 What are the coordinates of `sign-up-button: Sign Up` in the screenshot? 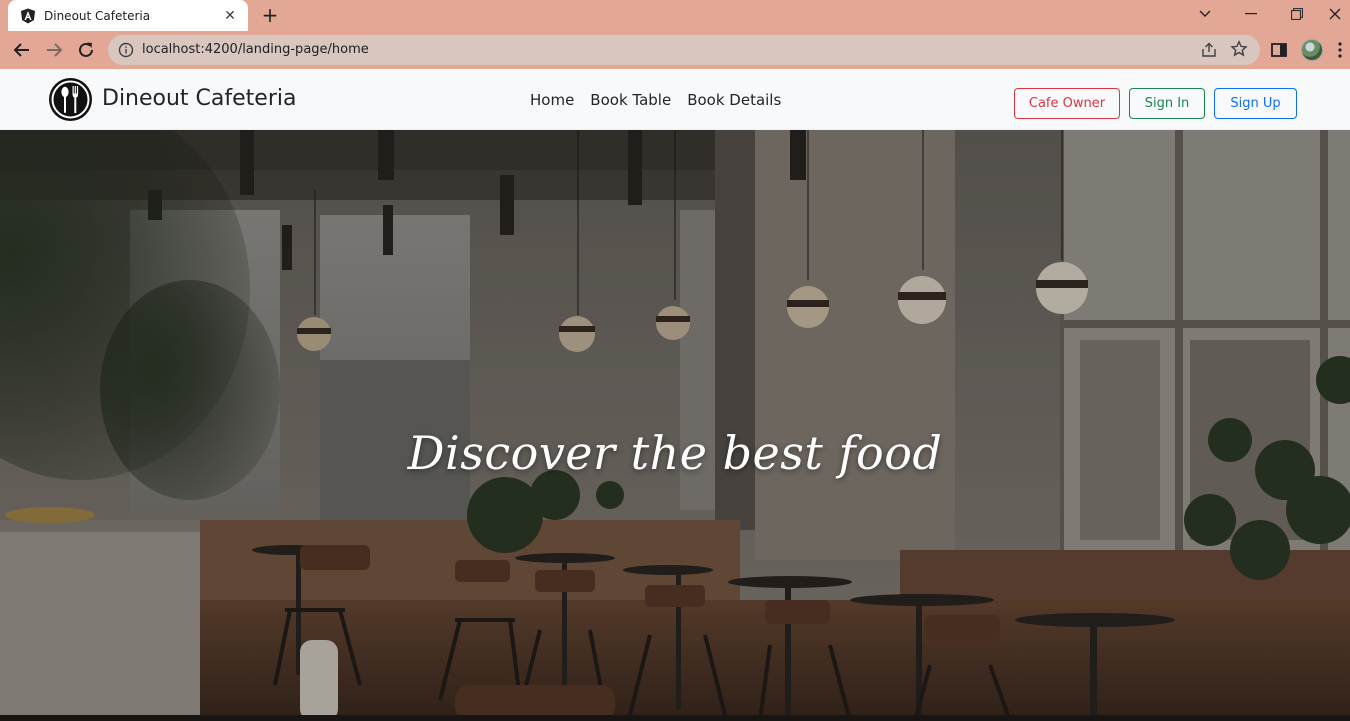 It's located at (1255, 103).